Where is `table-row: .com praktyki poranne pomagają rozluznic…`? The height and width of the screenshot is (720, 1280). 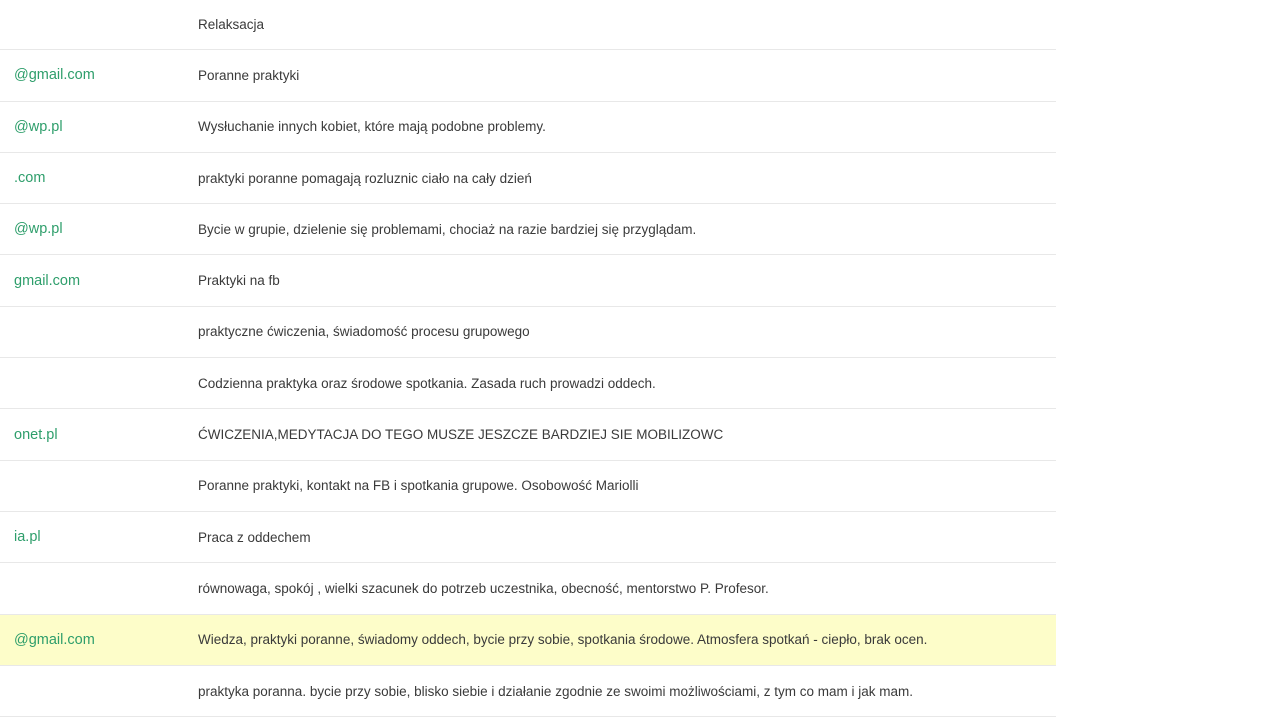 table-row: .com praktyki poranne pomagają rozluznic… is located at coordinates (528, 179).